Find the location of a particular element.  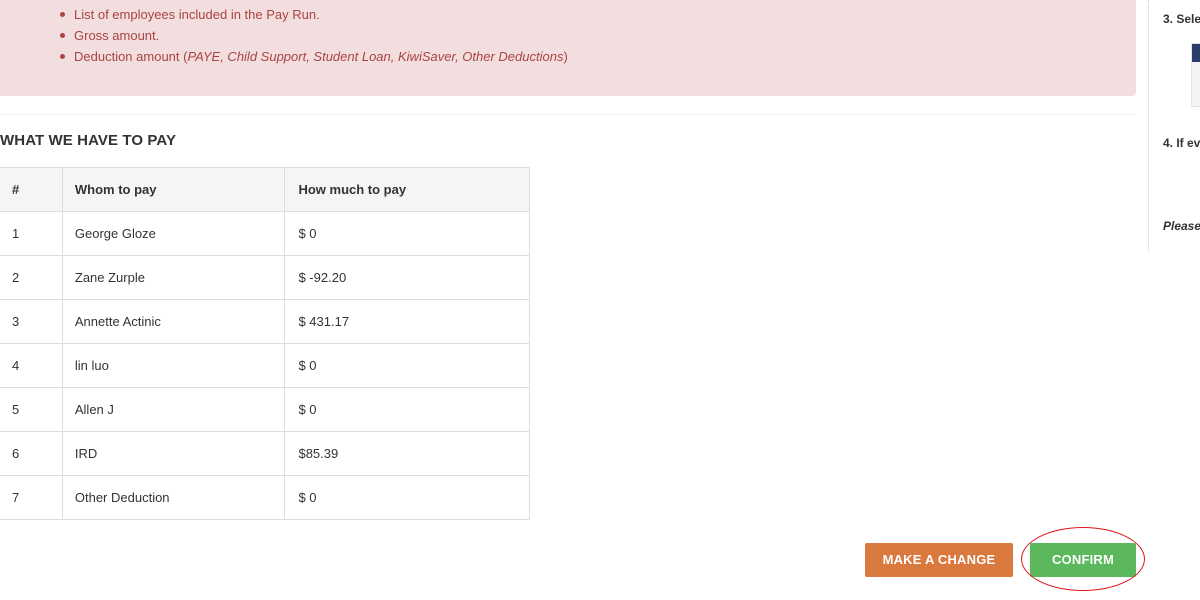

table-row: 5 Allen J $ 0 is located at coordinates (265, 409).